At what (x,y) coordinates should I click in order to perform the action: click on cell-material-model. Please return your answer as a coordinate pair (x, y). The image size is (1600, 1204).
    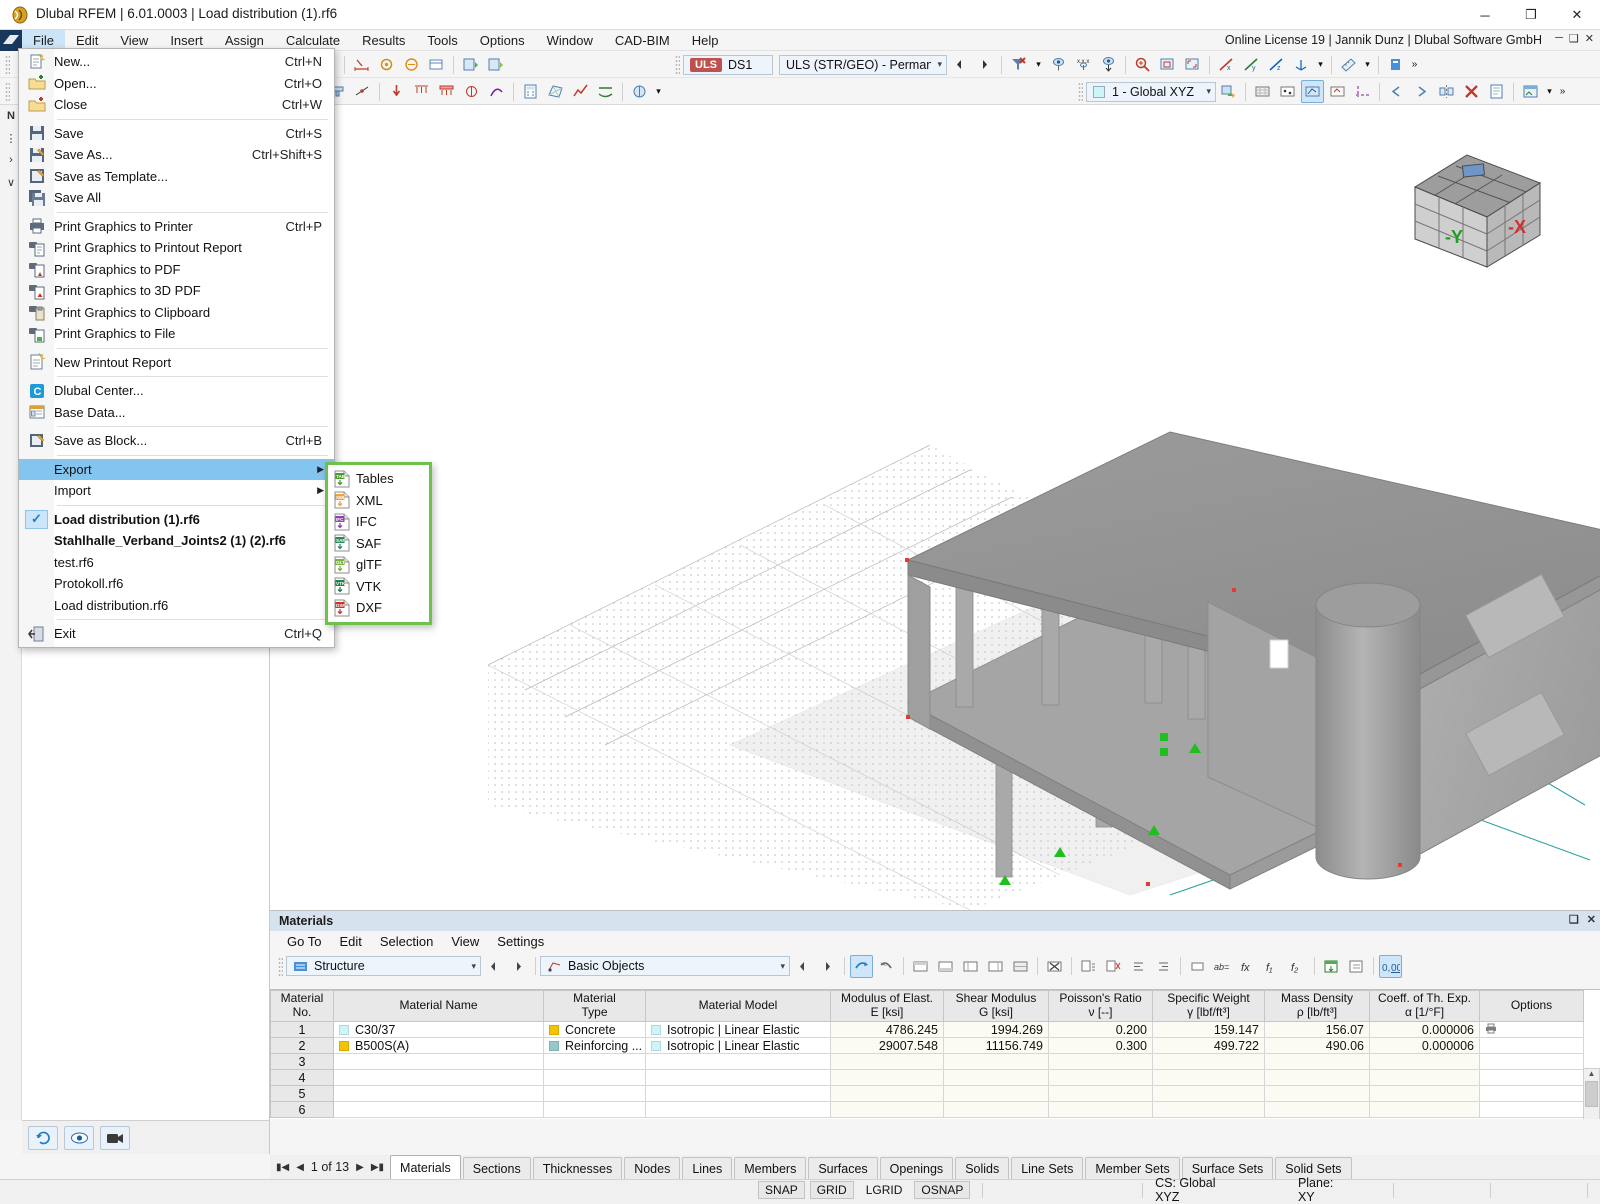
    Looking at the image, I should click on (738, 1109).